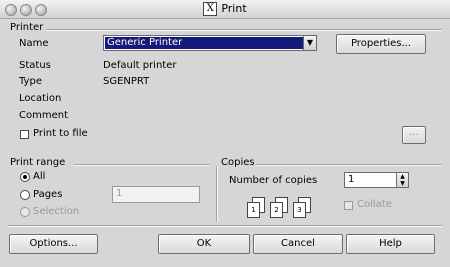  What do you see at coordinates (35, 65) in the screenshot?
I see `status-label: Status` at bounding box center [35, 65].